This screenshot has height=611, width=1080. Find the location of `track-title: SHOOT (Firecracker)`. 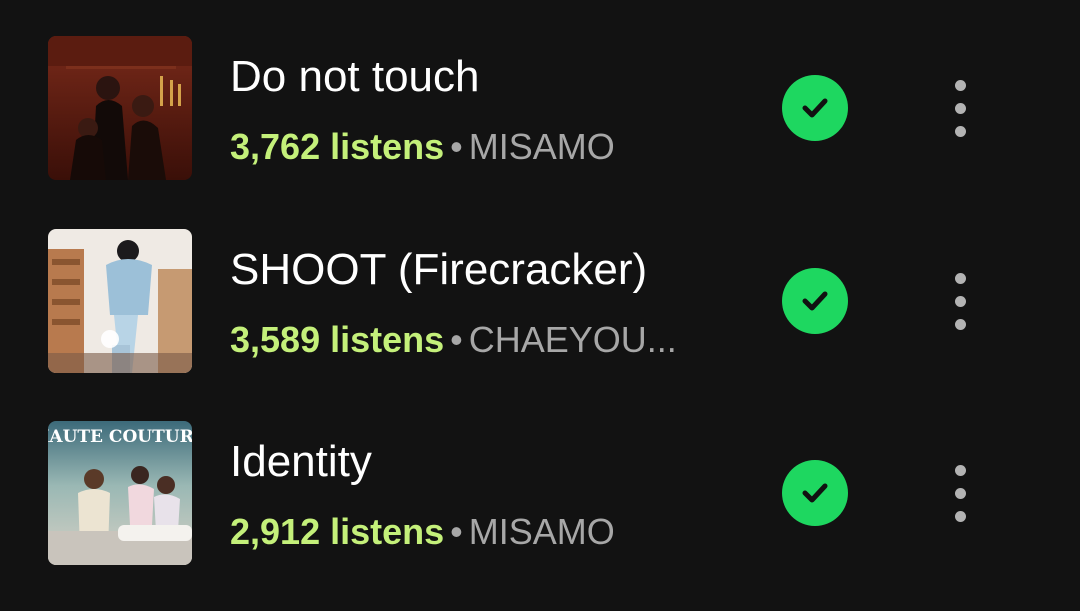

track-title: SHOOT (Firecracker) is located at coordinates (439, 269).